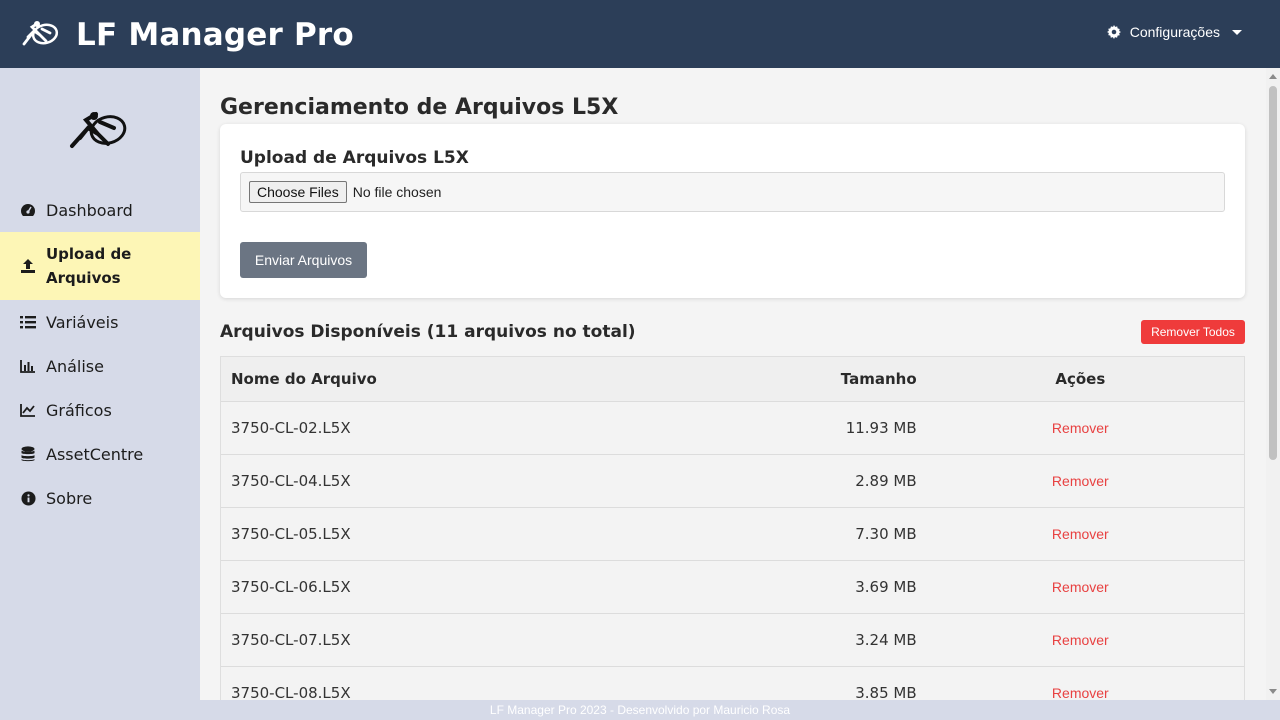 Image resolution: width=1280 pixels, height=720 pixels. Describe the element at coordinates (1080, 379) in the screenshot. I see `column-header-actions: Ações` at that location.